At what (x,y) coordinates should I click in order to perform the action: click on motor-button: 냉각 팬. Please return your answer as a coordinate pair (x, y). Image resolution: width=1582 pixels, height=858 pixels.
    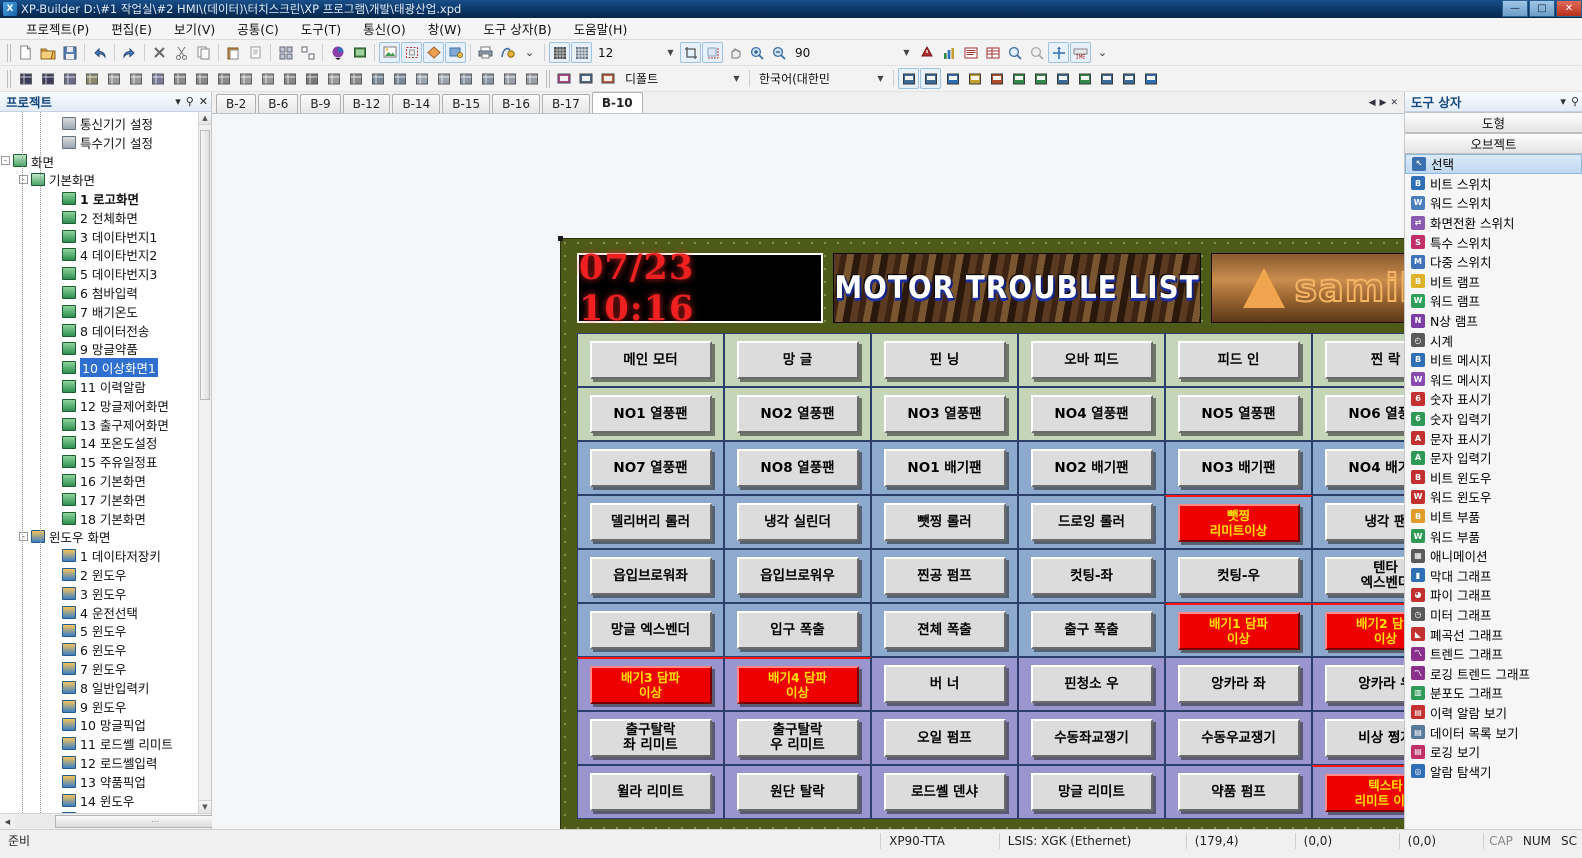
    Looking at the image, I should click on (1364, 522).